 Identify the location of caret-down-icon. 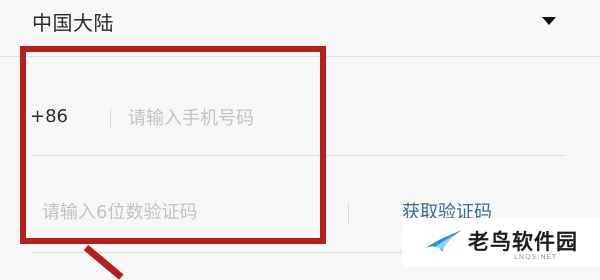
(549, 21).